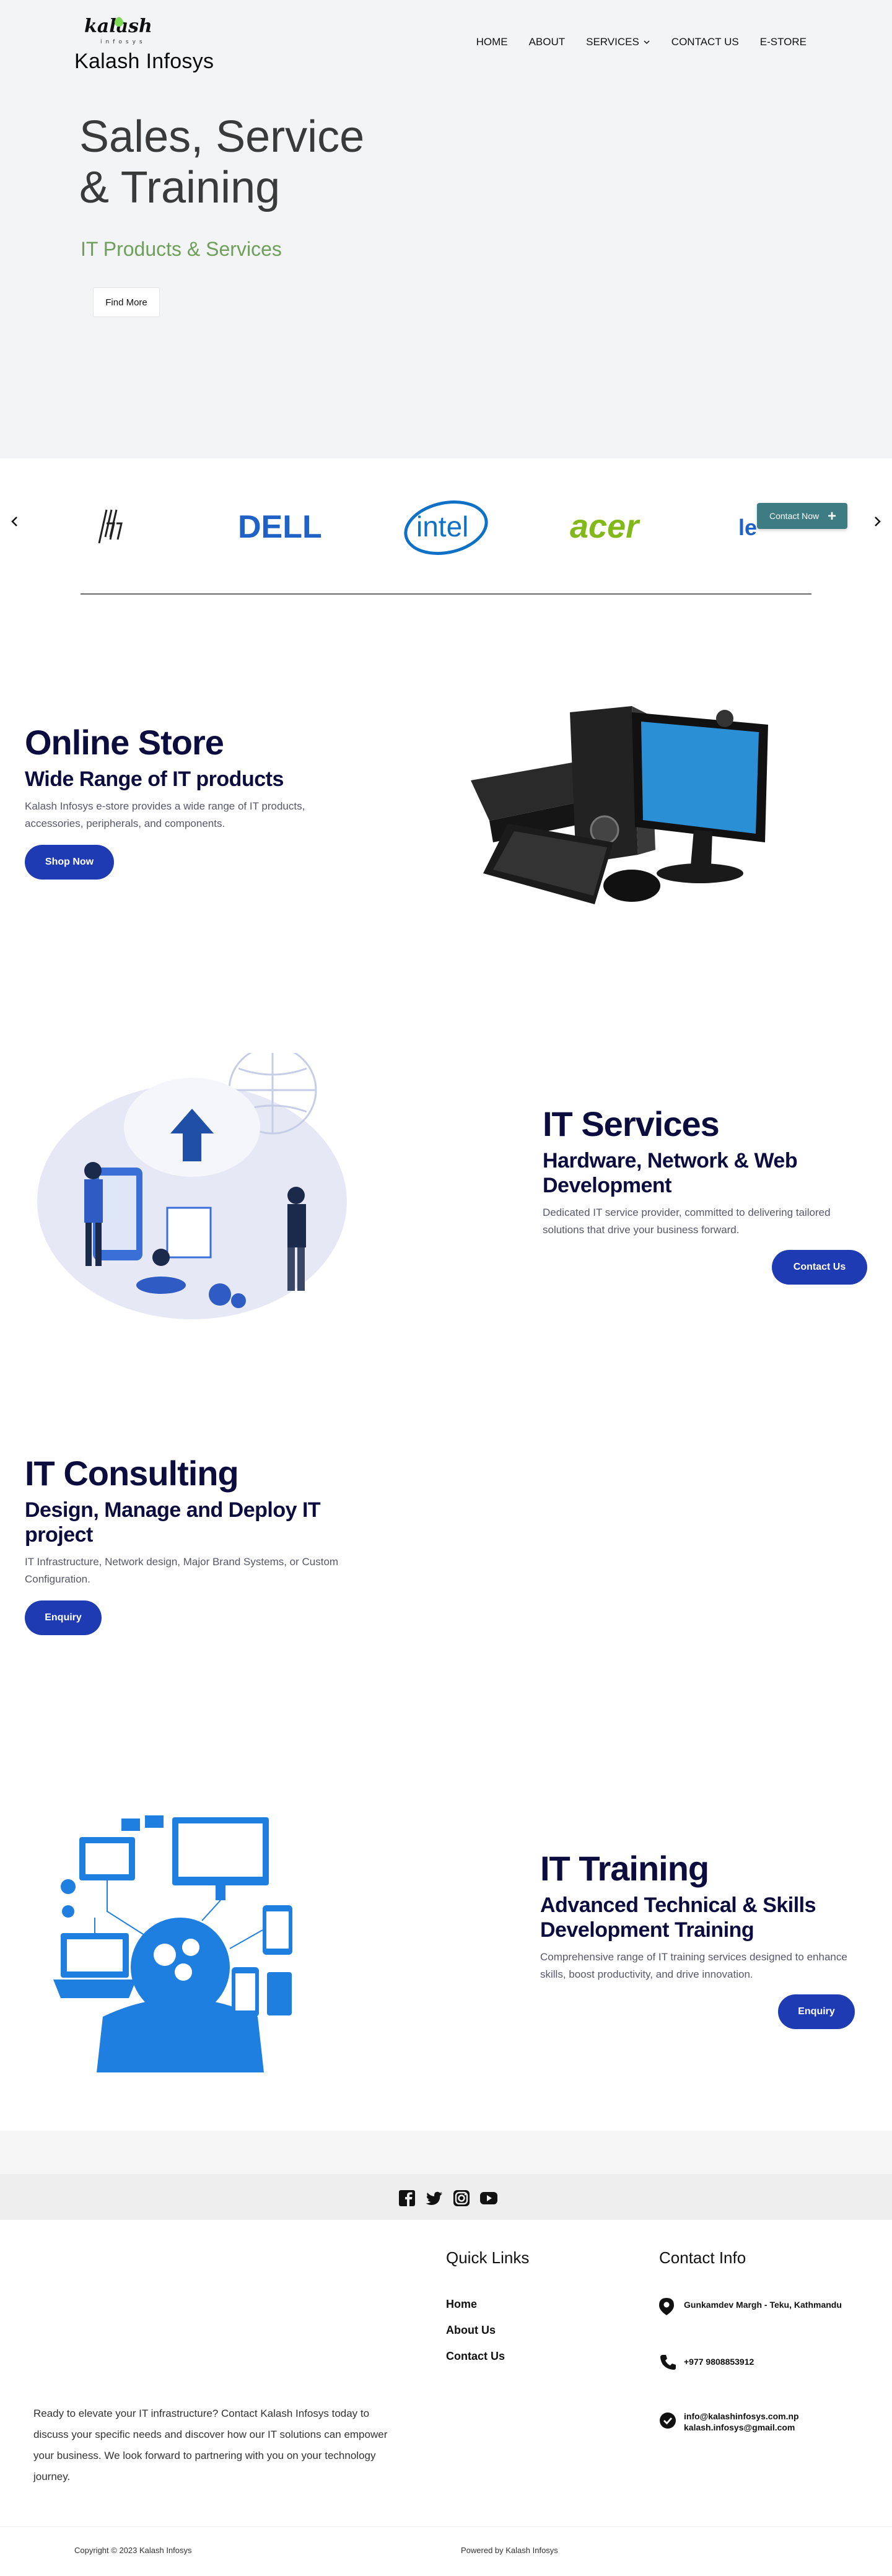 This screenshot has height=2576, width=892. What do you see at coordinates (763, 2305) in the screenshot?
I see `footer-address: Gunkamdev Margh - Teku, Kathmandu` at bounding box center [763, 2305].